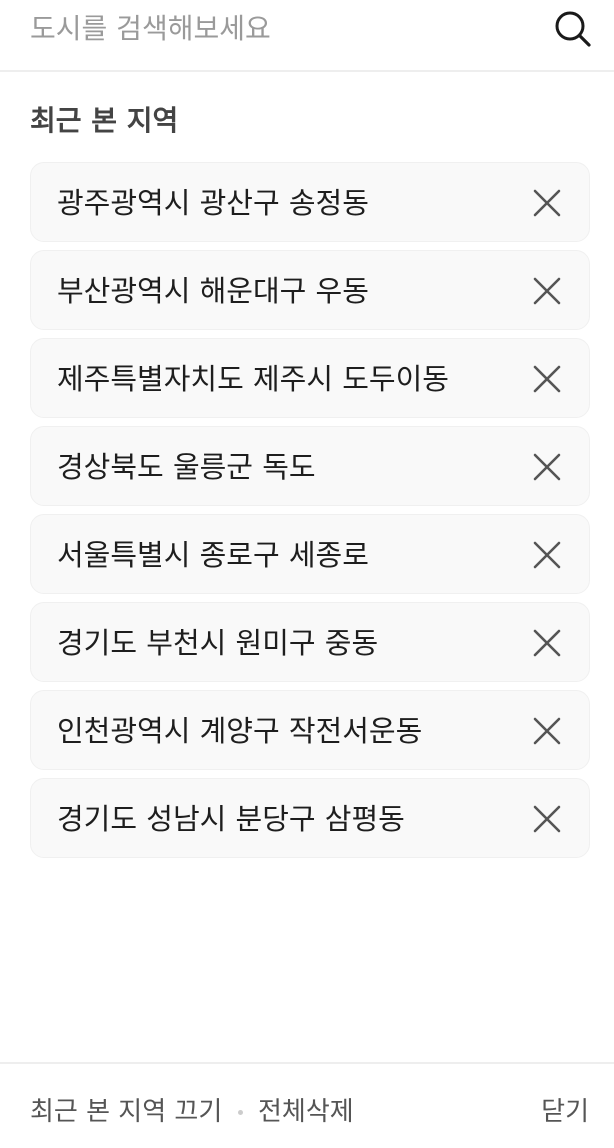  I want to click on location-label: 인천광역시 계양구 작전서운동, so click(240, 731).